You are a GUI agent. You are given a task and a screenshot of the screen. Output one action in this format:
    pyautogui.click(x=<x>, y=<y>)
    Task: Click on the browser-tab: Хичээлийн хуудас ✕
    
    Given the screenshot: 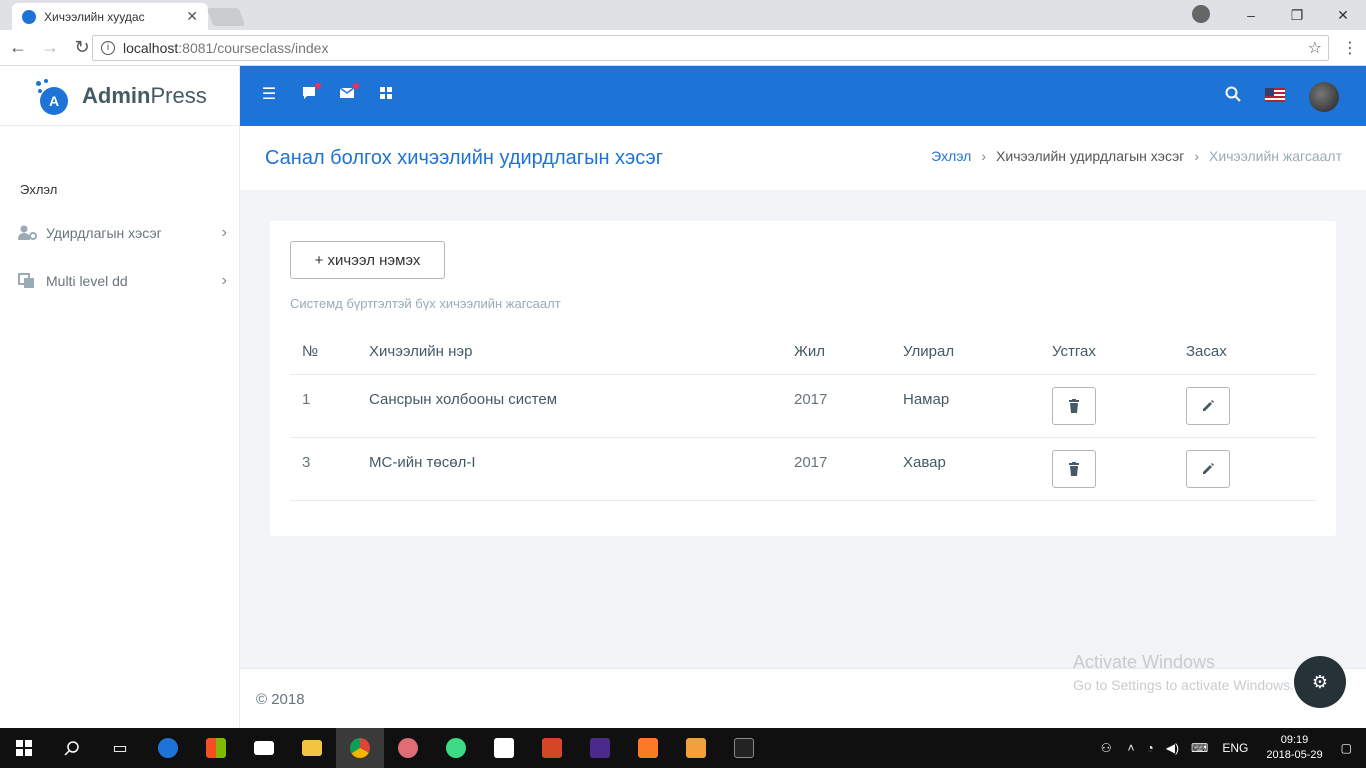 What is the action you would take?
    pyautogui.click(x=110, y=16)
    